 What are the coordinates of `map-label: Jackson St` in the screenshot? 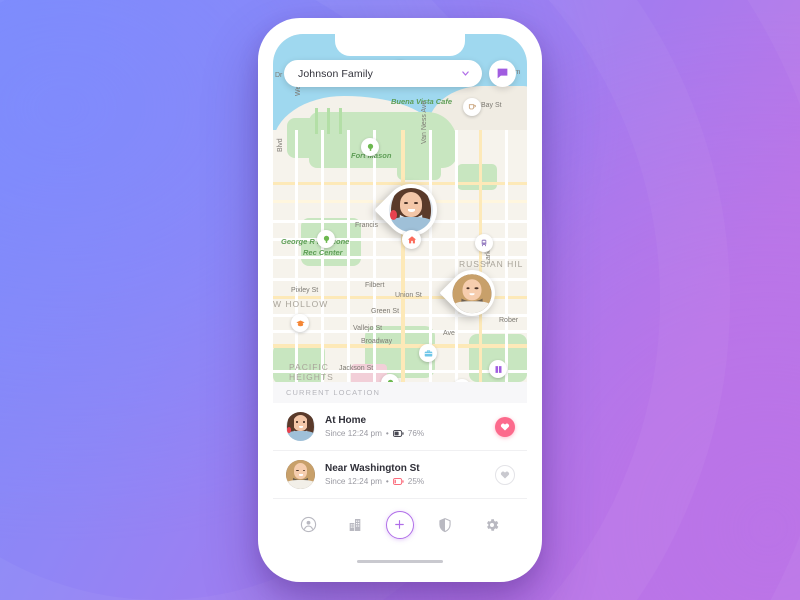 It's located at (356, 368).